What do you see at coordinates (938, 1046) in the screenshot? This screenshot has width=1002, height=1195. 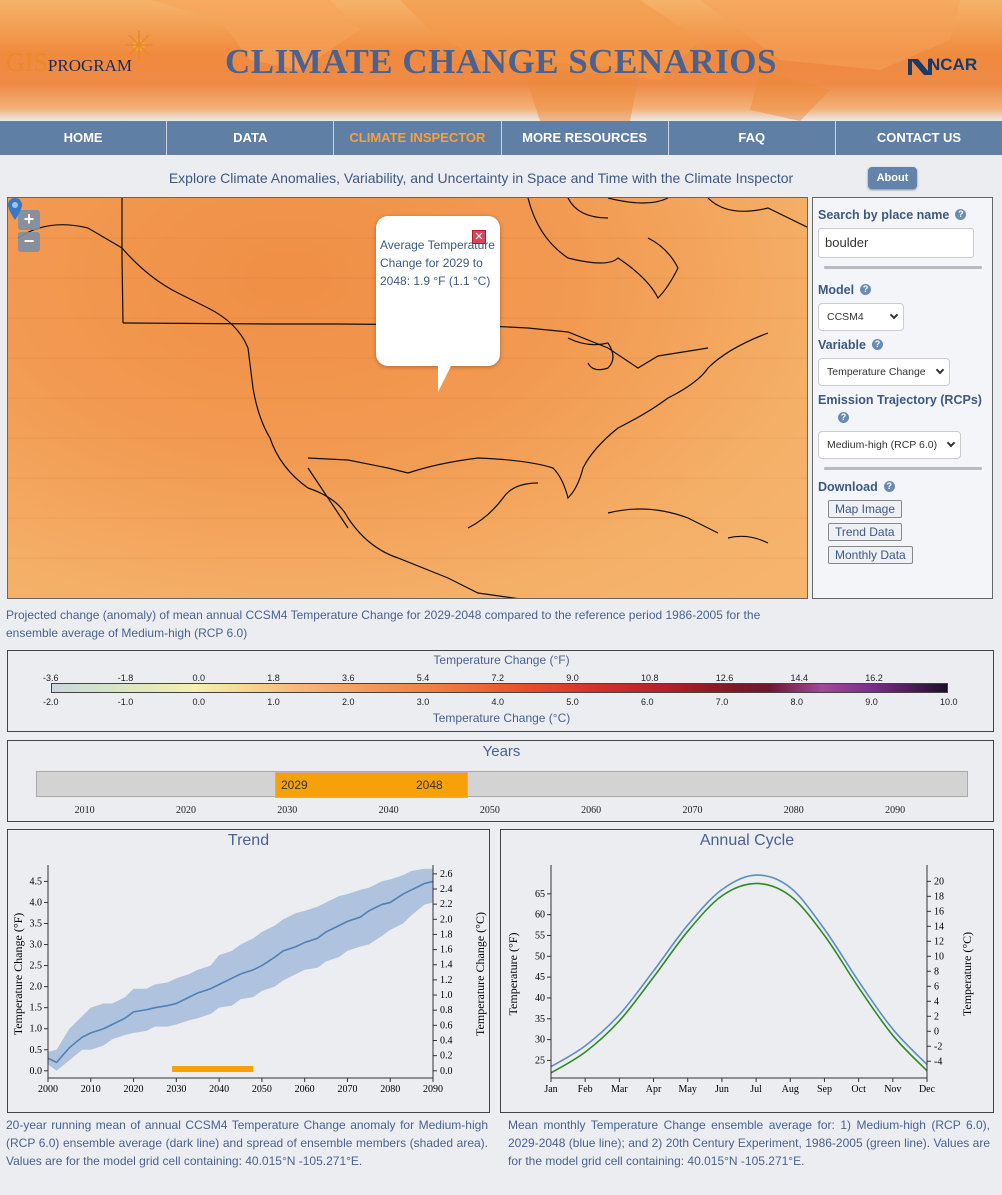 I see `cycle-y-tick-label-right: -2` at bounding box center [938, 1046].